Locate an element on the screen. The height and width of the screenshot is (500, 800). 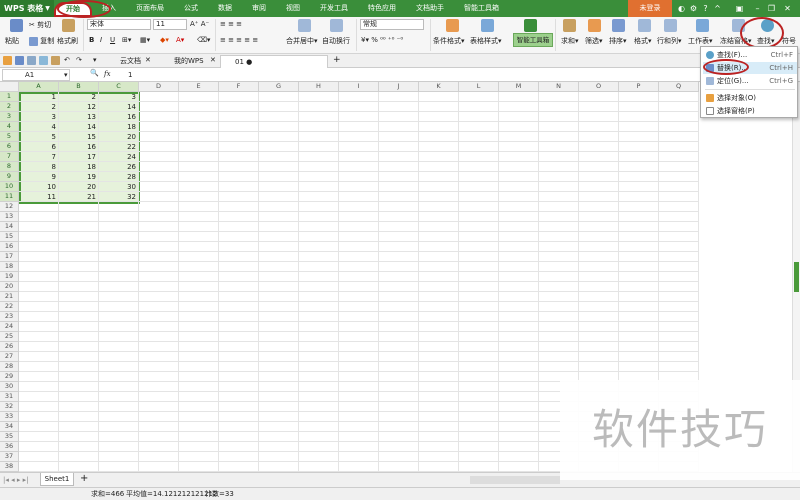
row-header: 4 is located at coordinates (9, 127).